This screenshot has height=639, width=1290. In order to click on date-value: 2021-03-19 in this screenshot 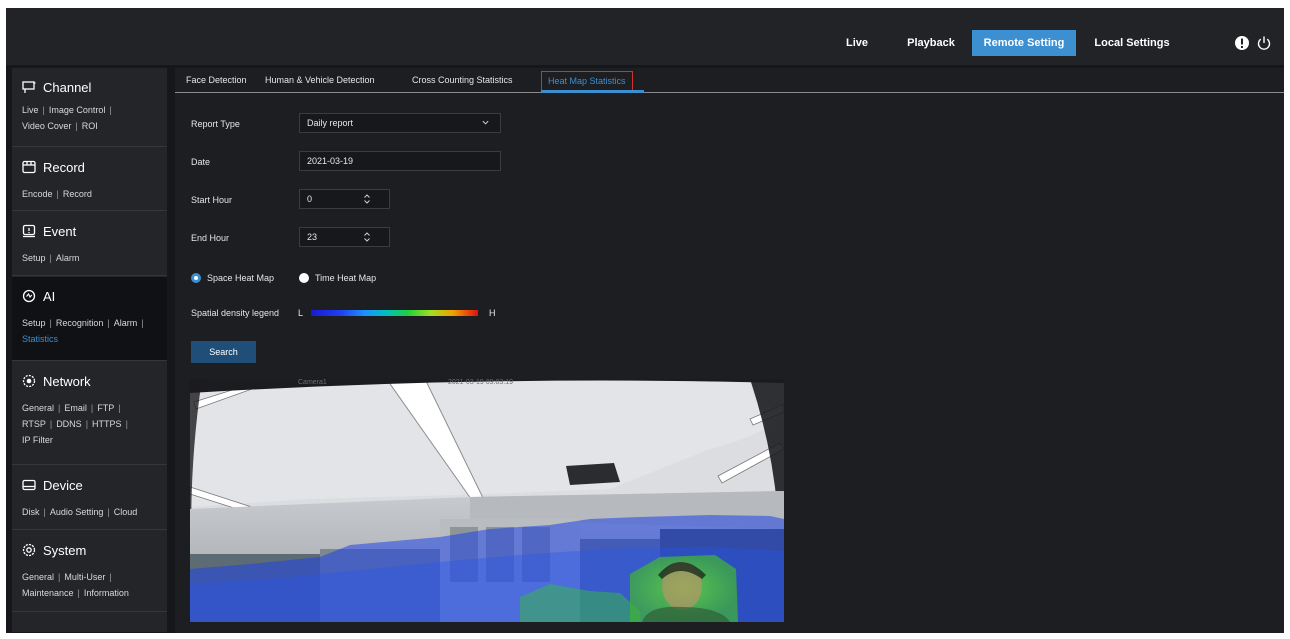, I will do `click(330, 161)`.